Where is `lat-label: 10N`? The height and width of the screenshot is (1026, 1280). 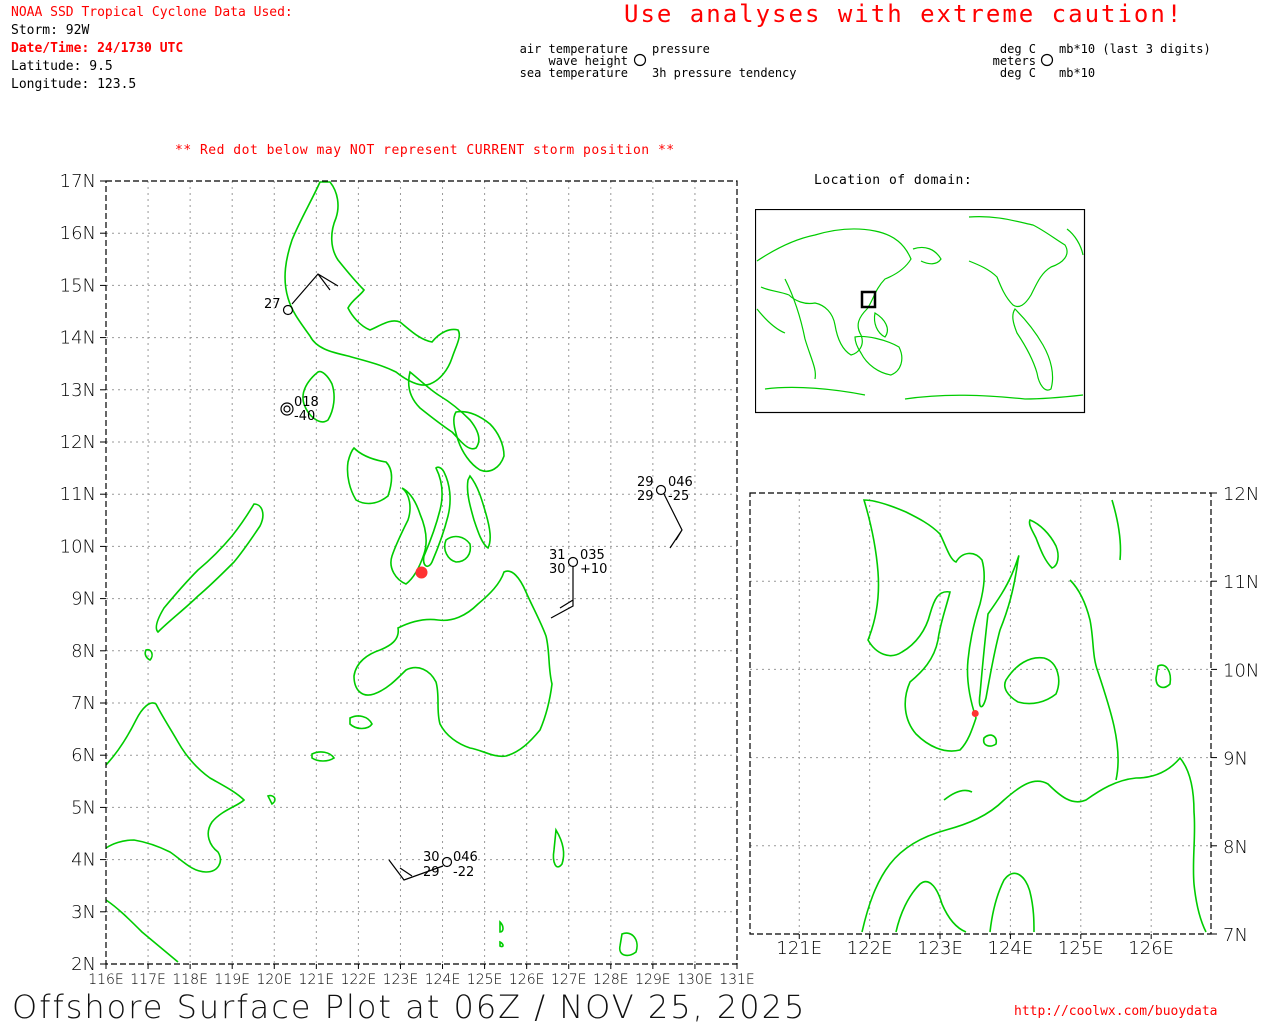 lat-label: 10N is located at coordinates (1241, 670).